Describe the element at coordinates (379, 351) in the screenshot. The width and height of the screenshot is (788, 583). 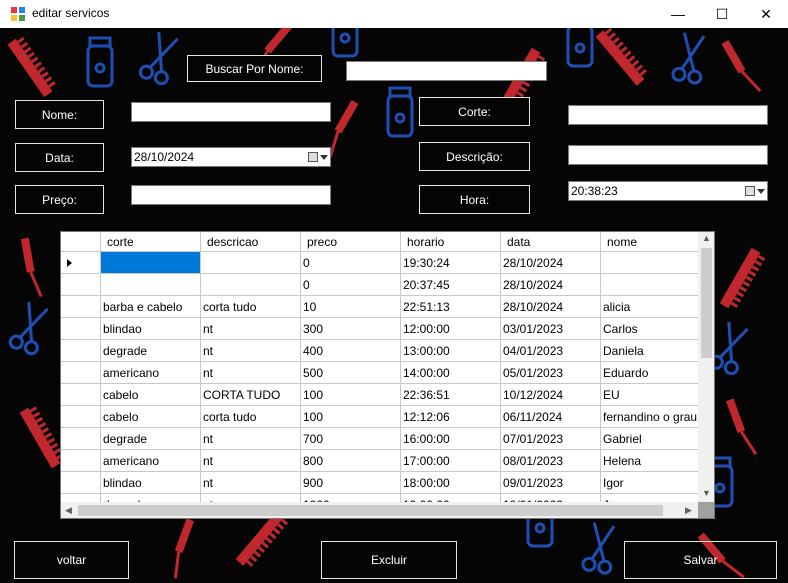
I see `table-row: degrade nt 400 13:00:00 04/01/2023 Daniela` at that location.